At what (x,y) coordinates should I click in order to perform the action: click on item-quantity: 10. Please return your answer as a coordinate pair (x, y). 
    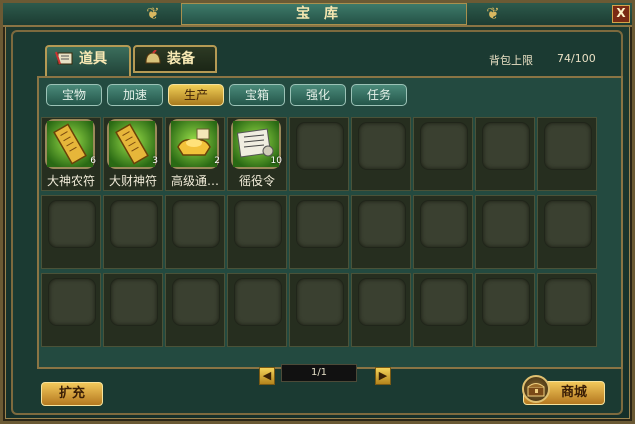
    Looking at the image, I should click on (276, 161).